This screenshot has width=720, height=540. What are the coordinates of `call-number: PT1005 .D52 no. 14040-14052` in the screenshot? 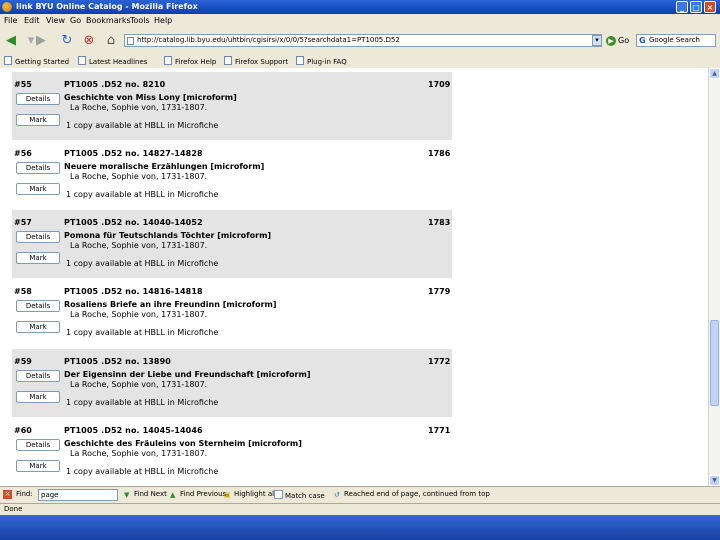 It's located at (133, 222).